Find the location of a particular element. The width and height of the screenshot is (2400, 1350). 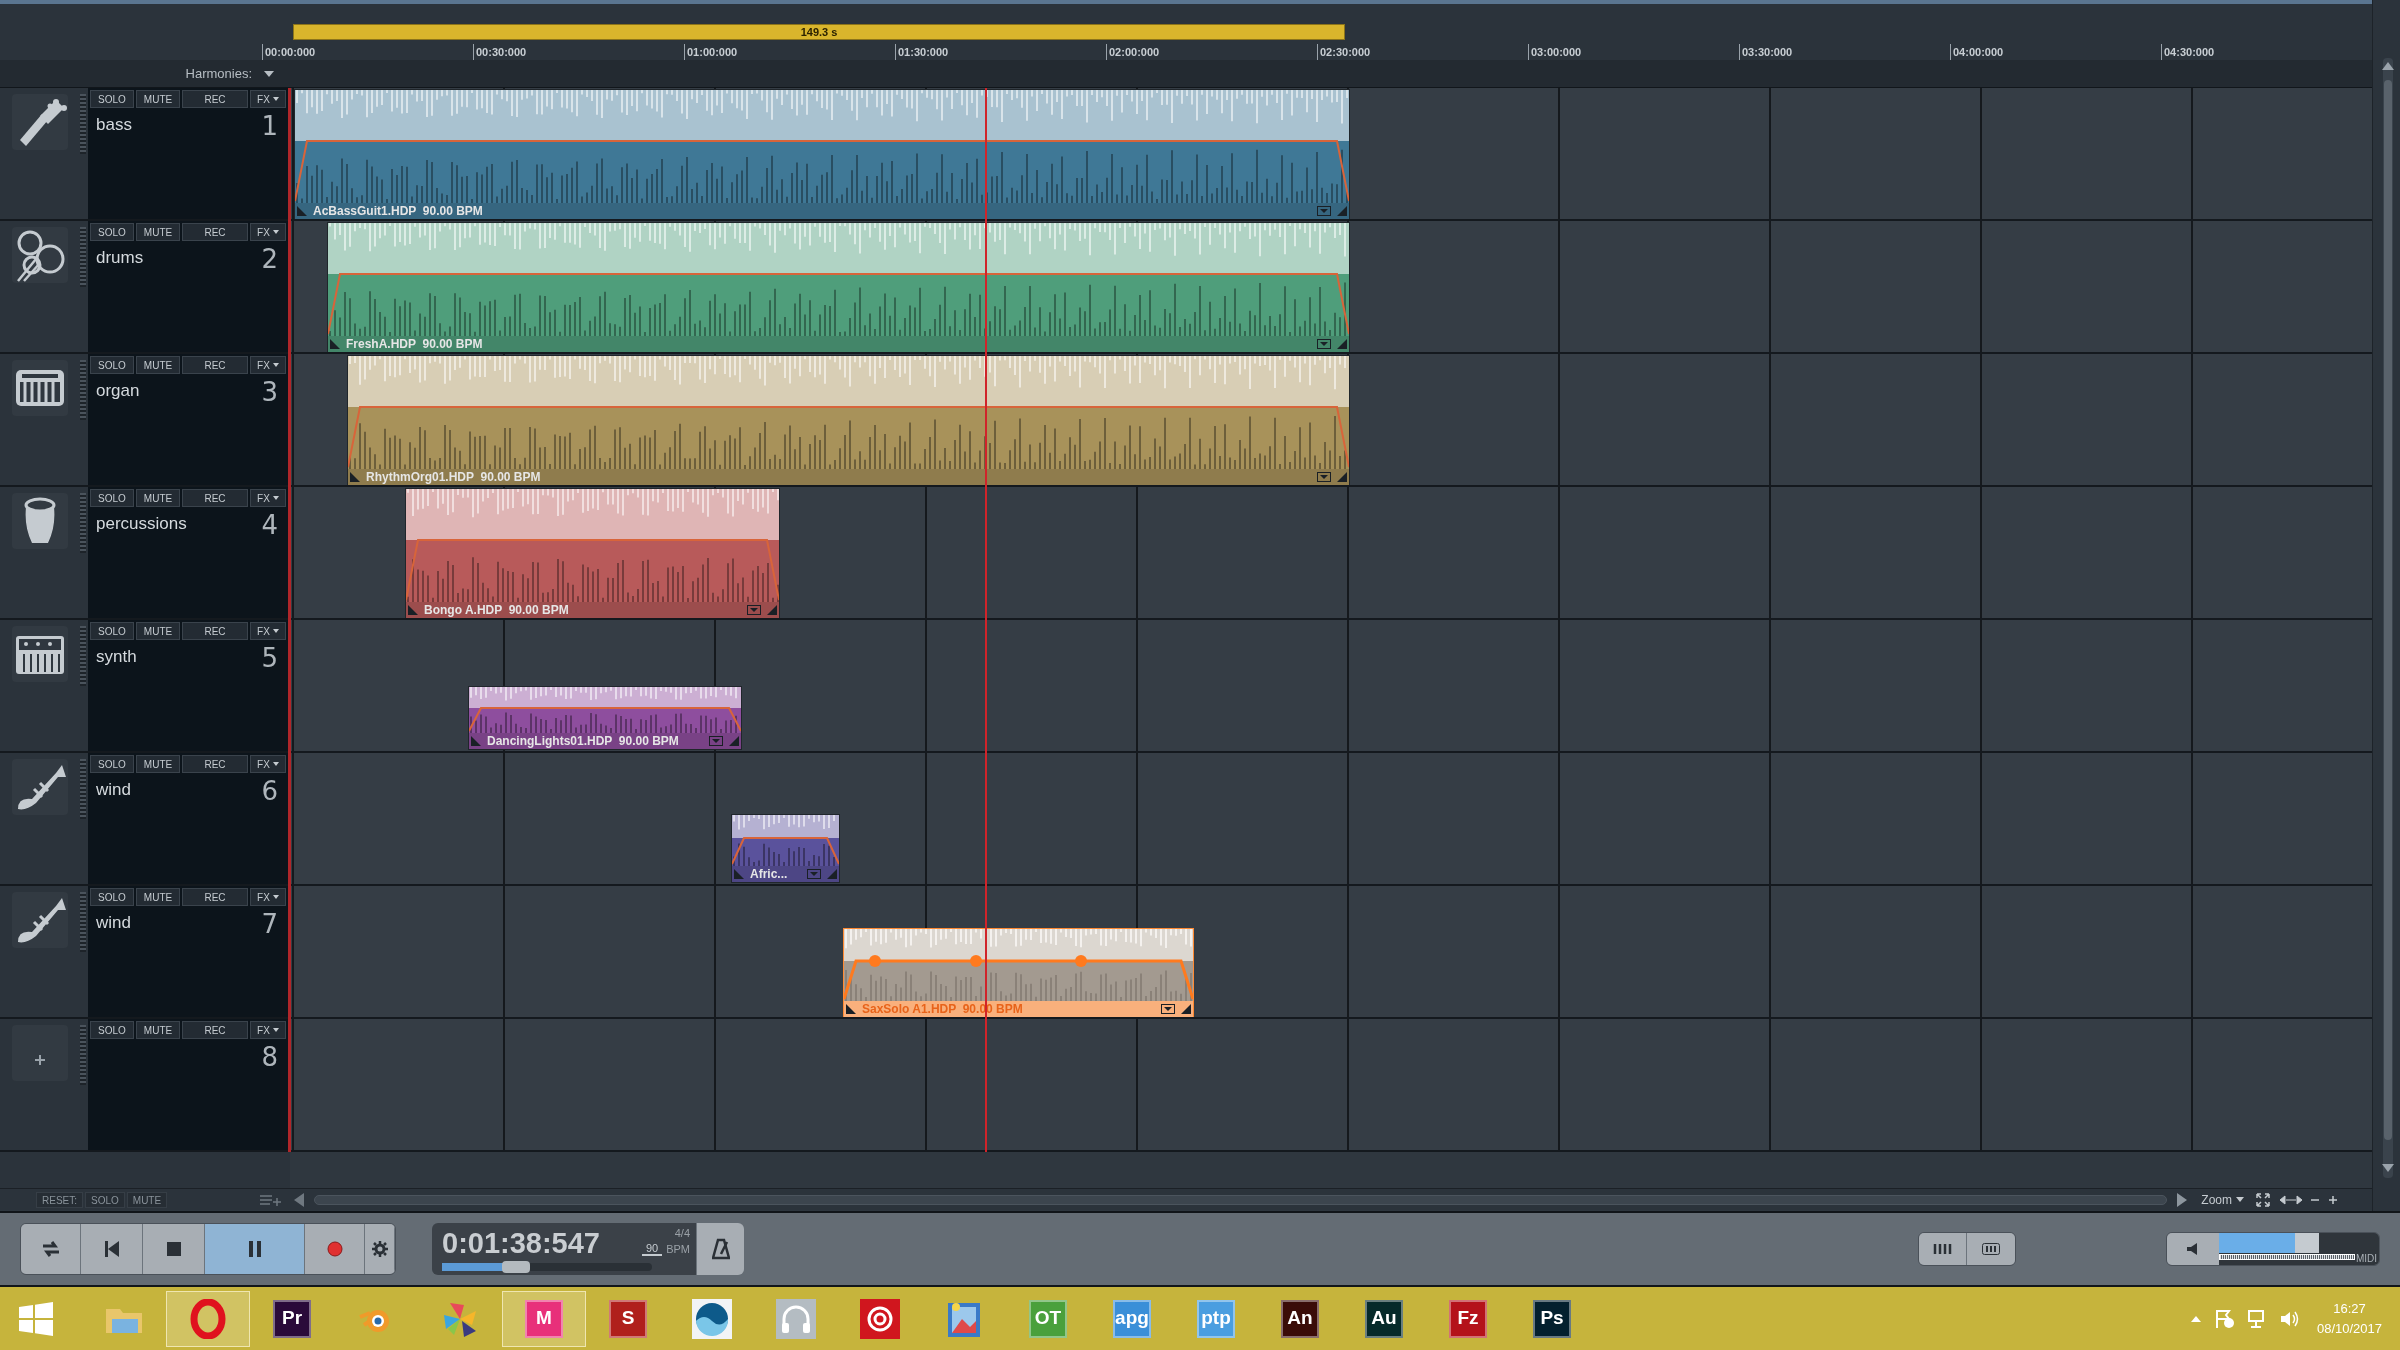

scroll-left-icon is located at coordinates (300, 1199).